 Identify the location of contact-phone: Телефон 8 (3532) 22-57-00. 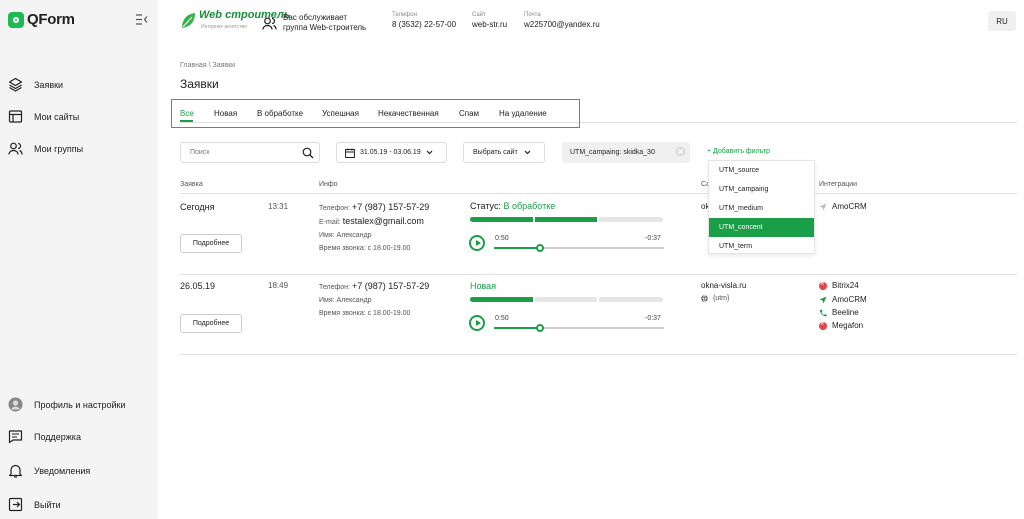
(424, 20).